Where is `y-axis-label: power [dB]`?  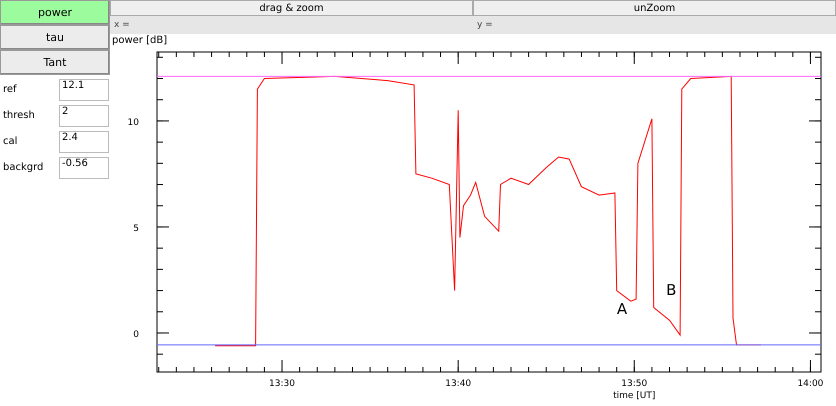 y-axis-label: power [dB] is located at coordinates (140, 40).